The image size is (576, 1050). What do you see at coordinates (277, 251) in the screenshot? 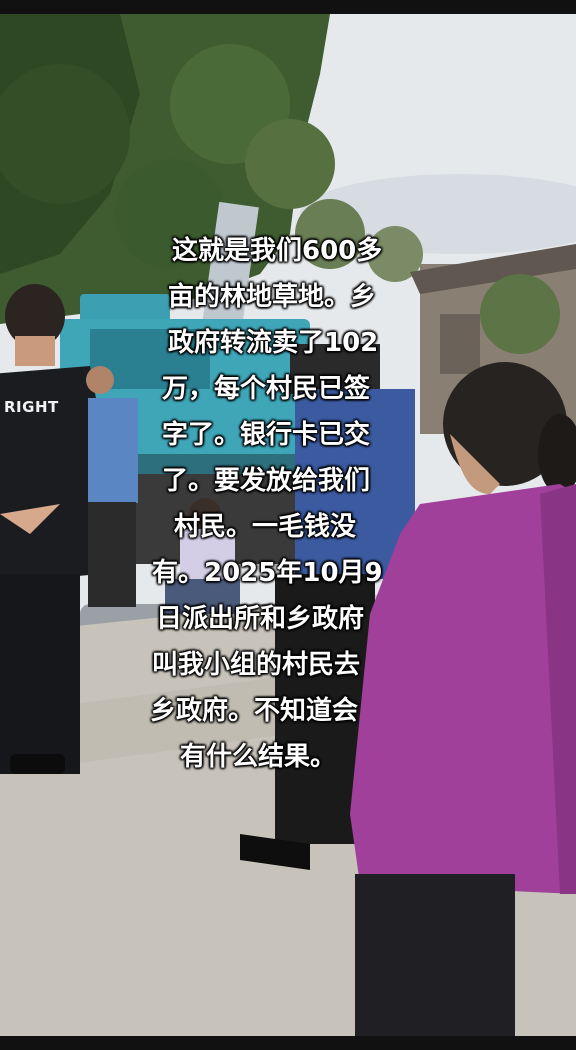
I see `caption-line: 这就是我们600多` at bounding box center [277, 251].